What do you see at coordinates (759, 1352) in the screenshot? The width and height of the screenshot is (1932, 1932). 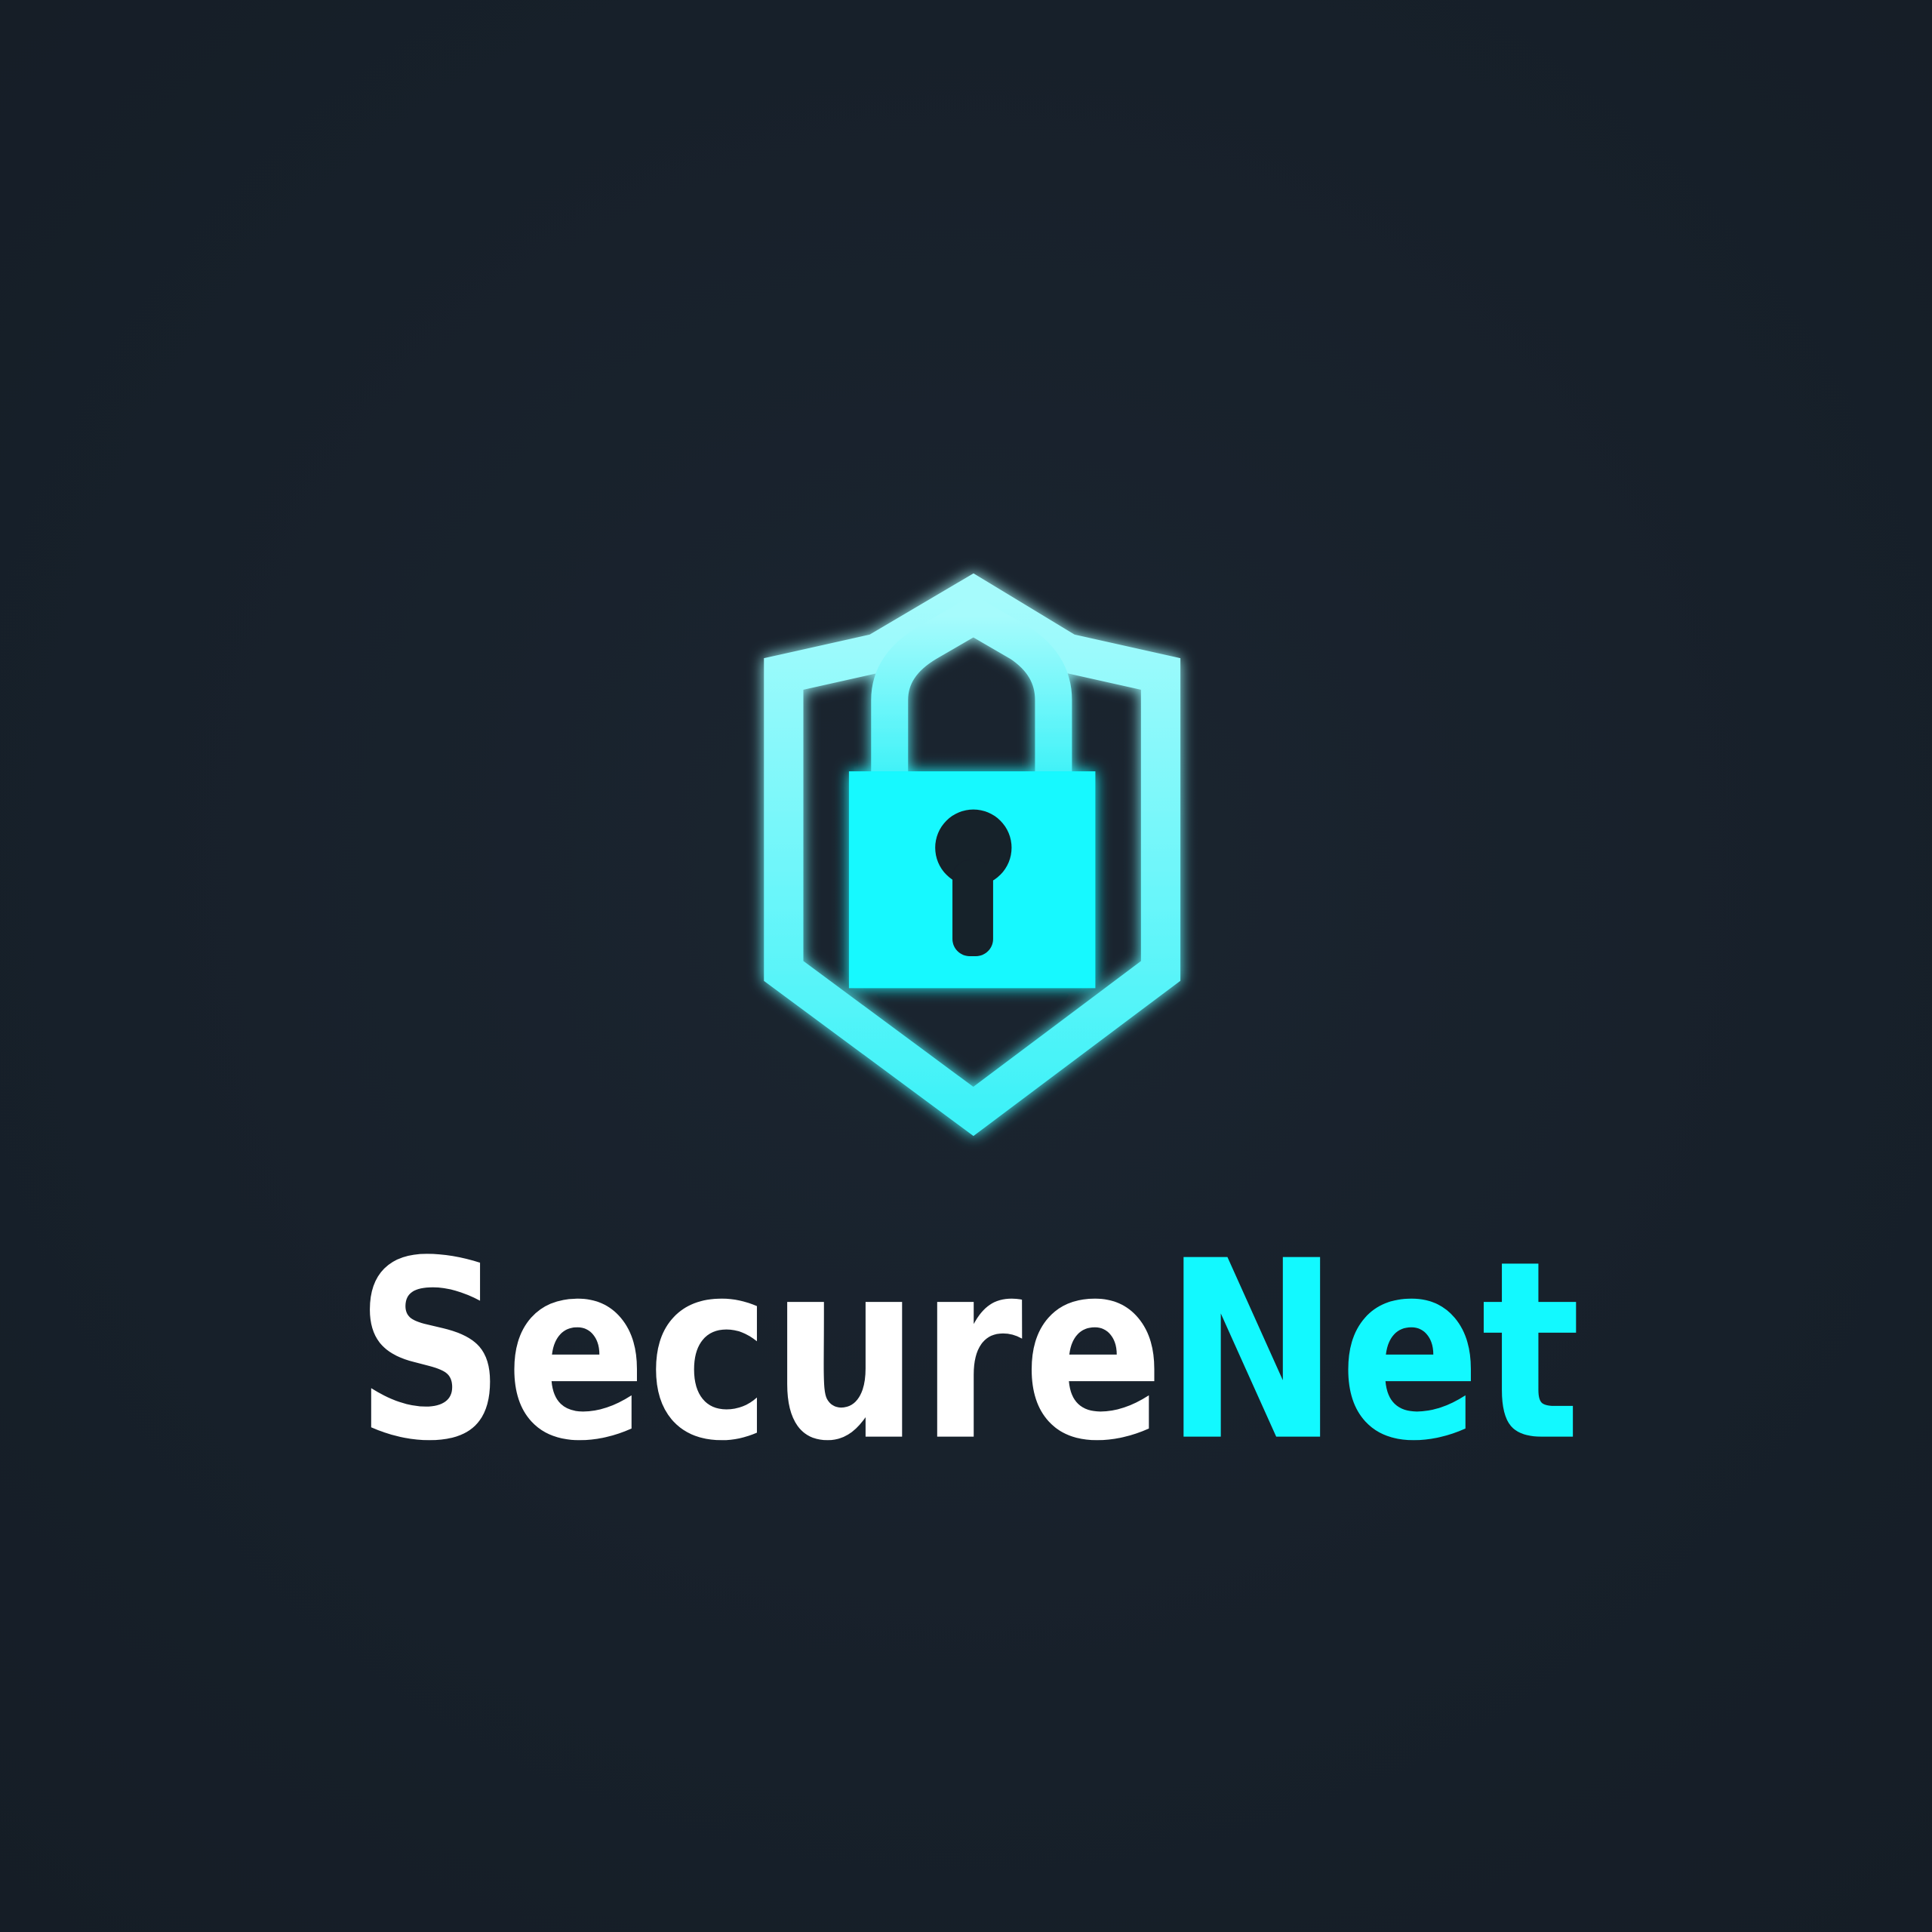 I see `brand-name-secure: Secure` at bounding box center [759, 1352].